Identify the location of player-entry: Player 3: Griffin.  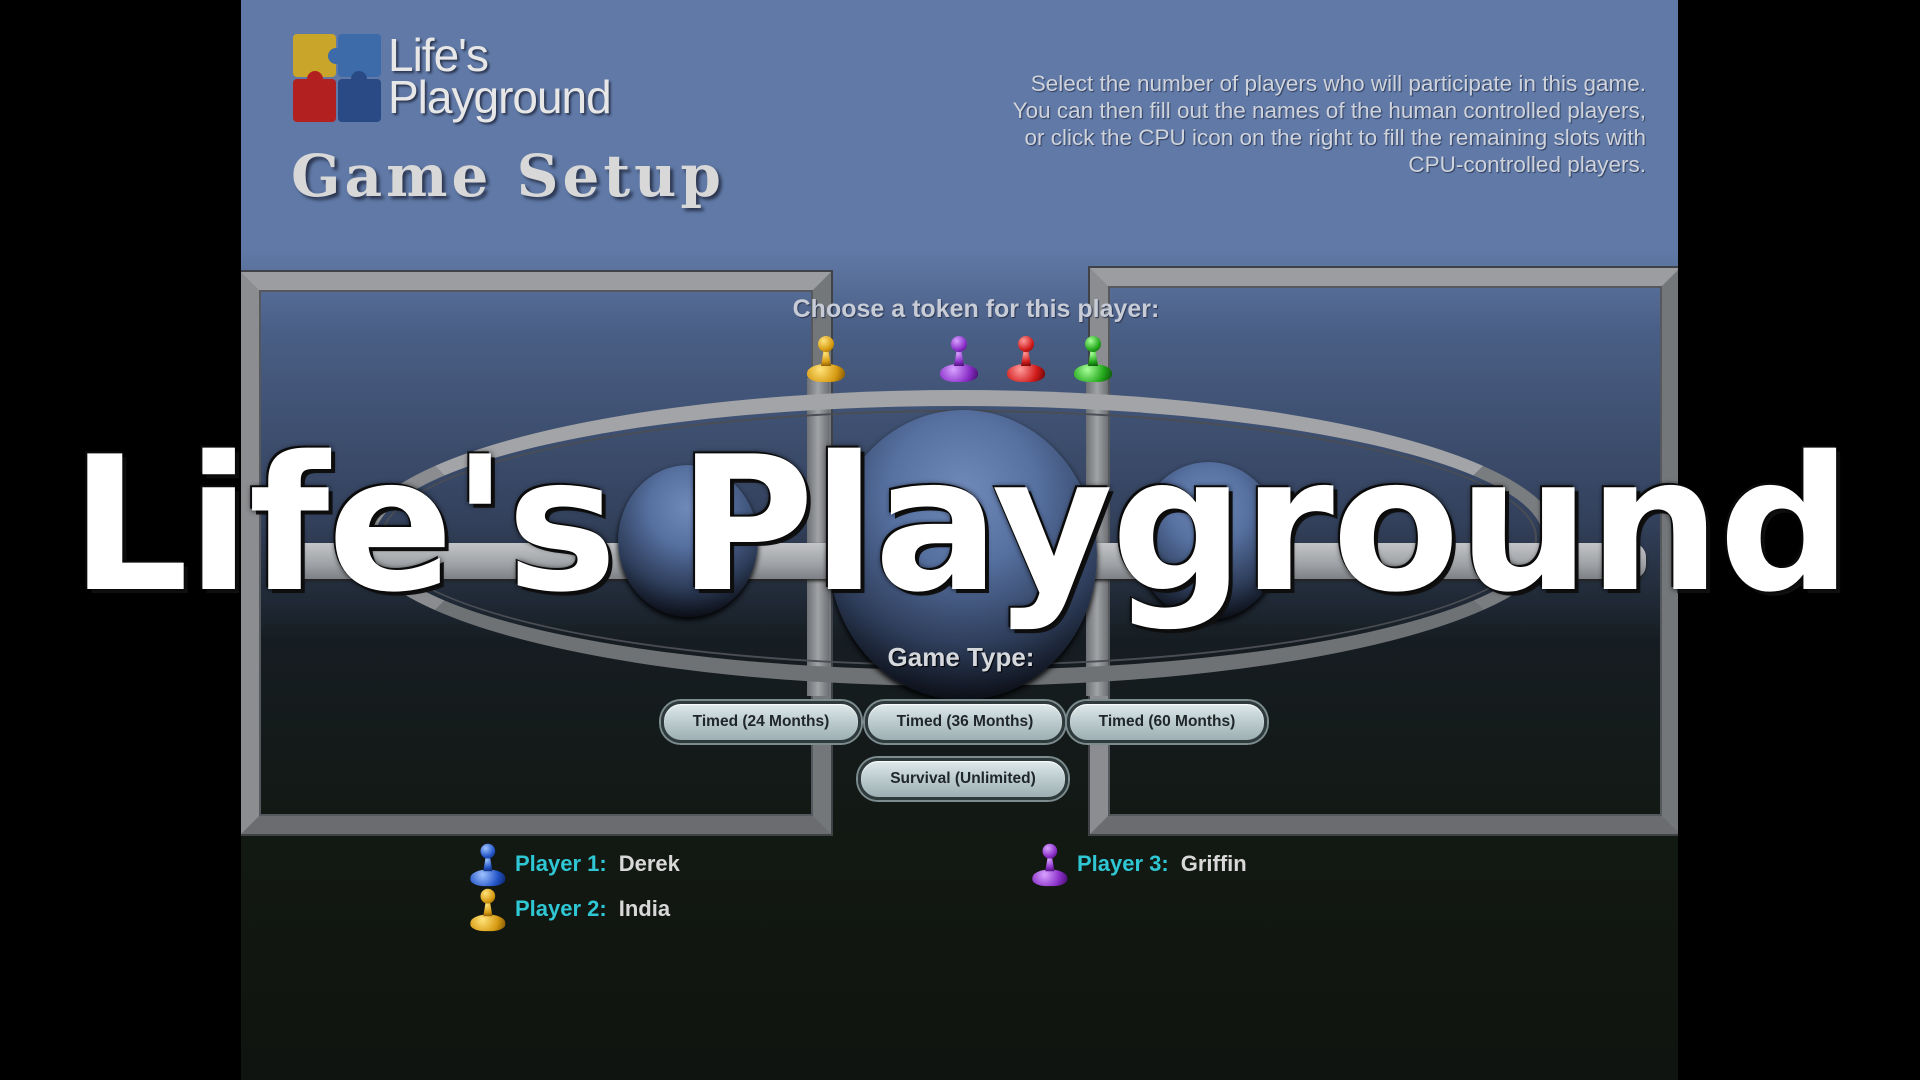
(1139, 864).